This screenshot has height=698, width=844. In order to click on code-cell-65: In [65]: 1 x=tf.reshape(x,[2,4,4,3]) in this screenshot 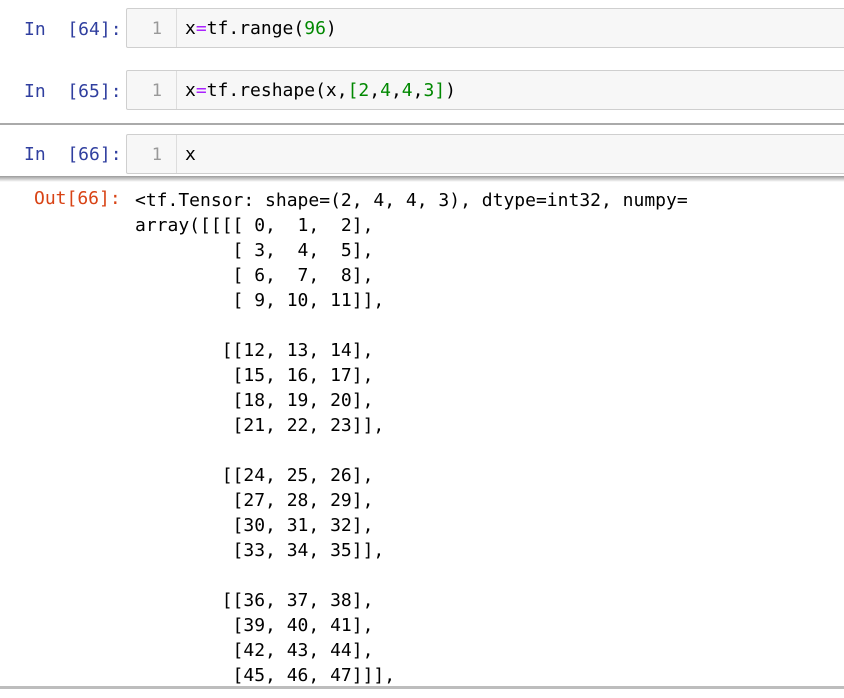, I will do `click(422, 92)`.